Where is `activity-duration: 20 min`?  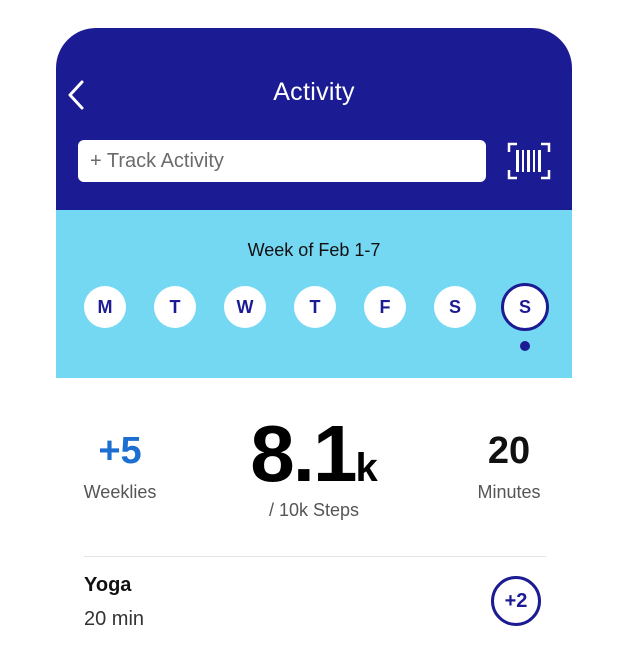 activity-duration: 20 min is located at coordinates (114, 619).